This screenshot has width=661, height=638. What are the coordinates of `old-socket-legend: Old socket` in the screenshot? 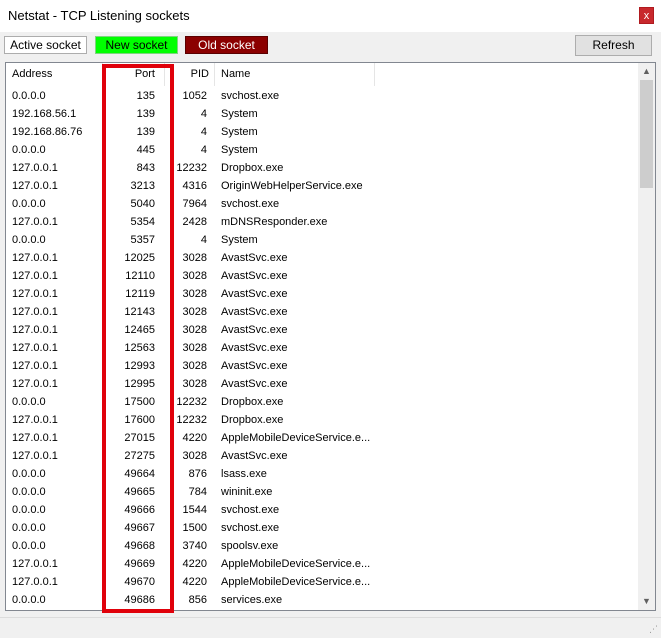 It's located at (226, 45).